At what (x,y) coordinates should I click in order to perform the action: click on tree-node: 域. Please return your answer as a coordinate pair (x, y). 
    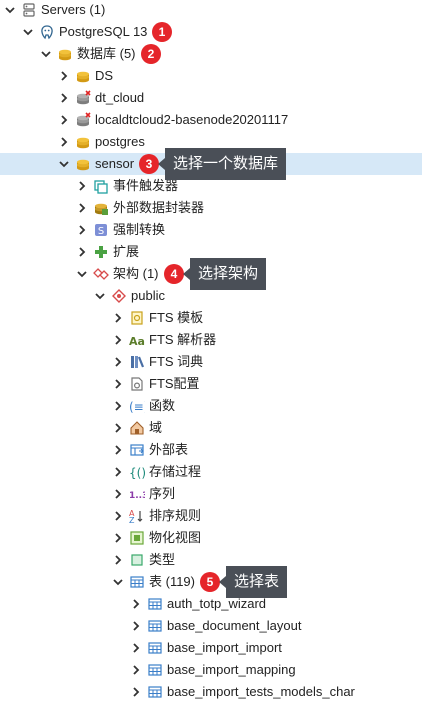
    Looking at the image, I should click on (211, 428).